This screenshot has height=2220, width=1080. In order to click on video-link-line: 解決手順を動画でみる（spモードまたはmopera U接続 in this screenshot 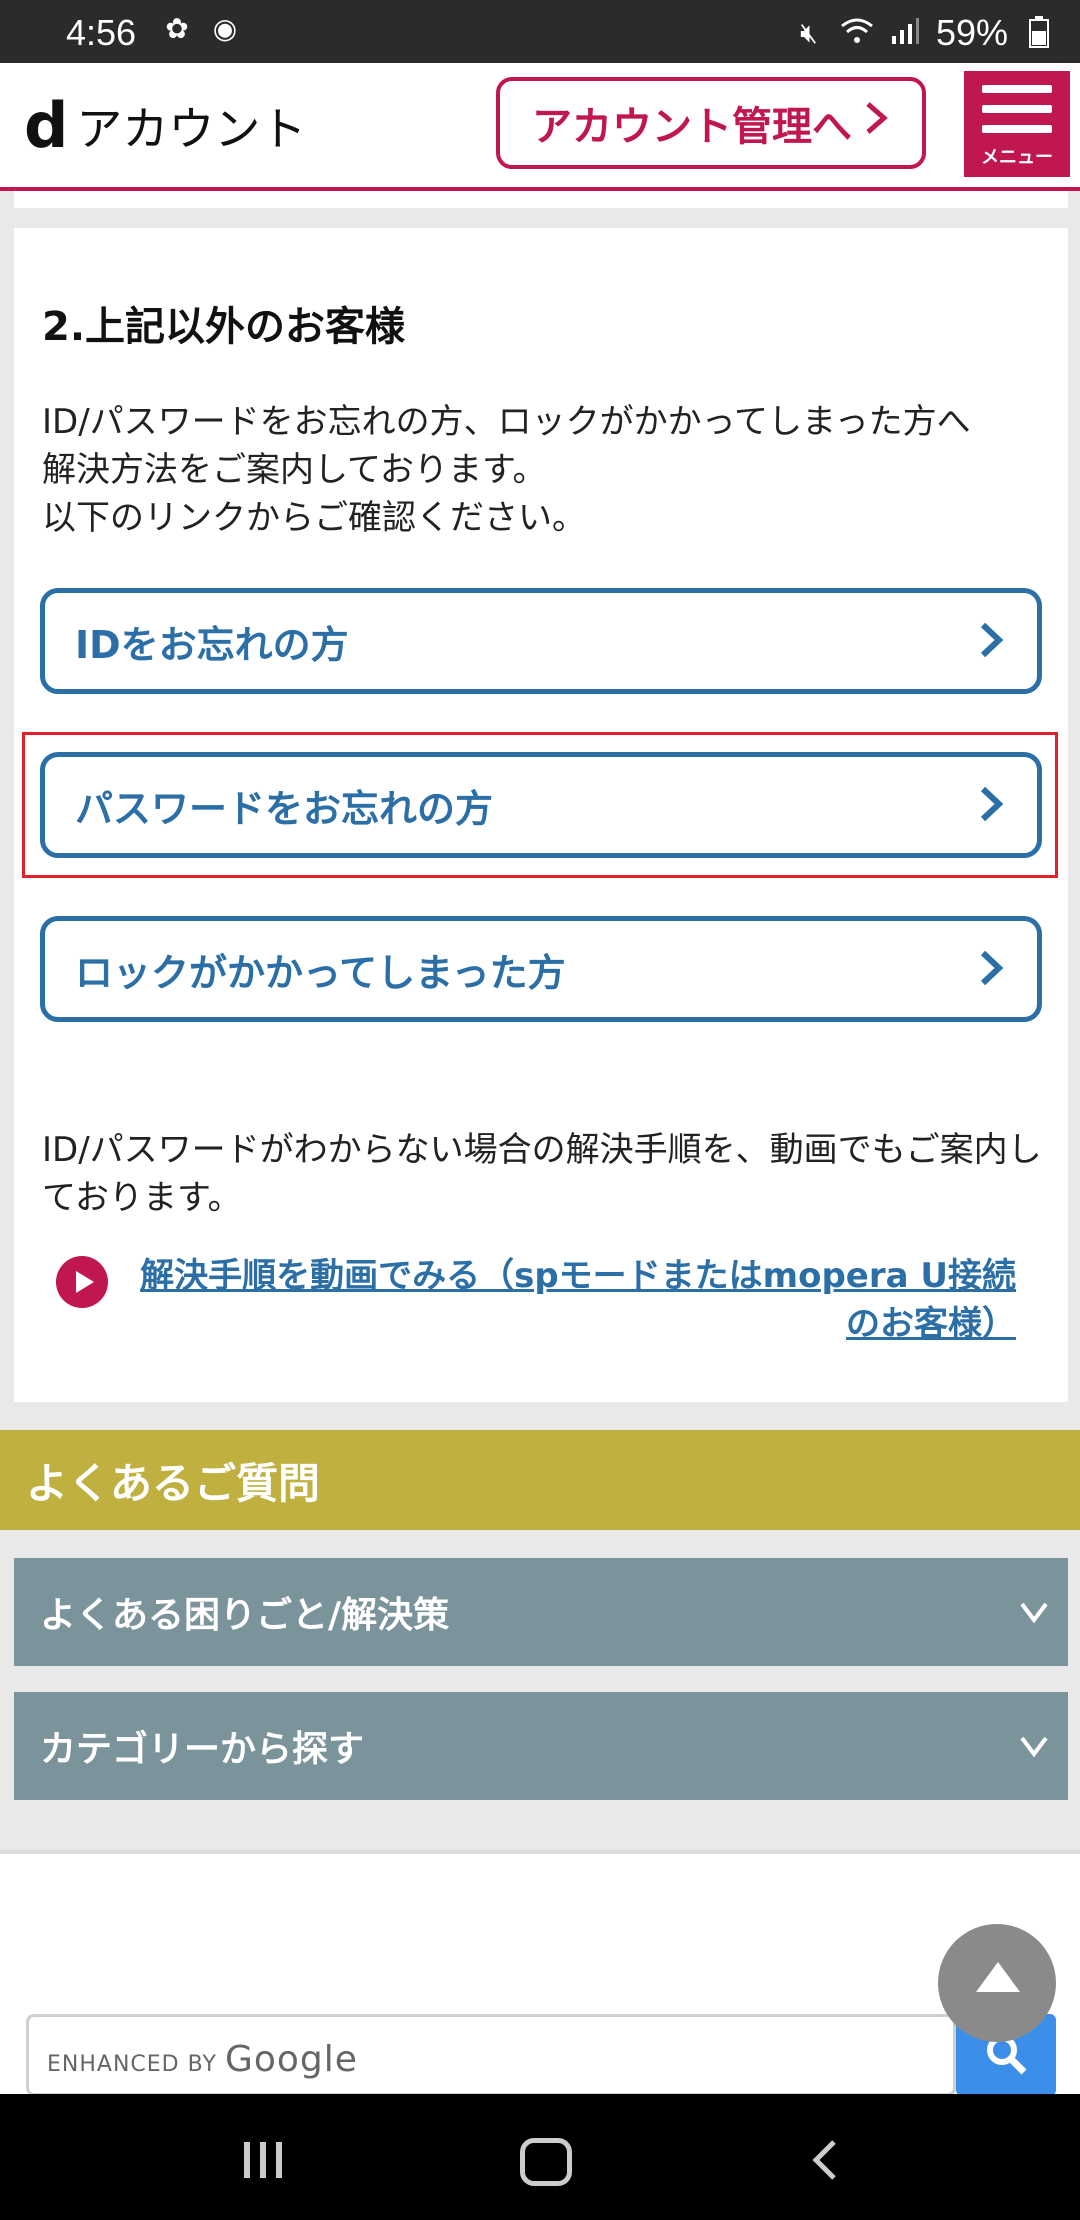, I will do `click(578, 1276)`.